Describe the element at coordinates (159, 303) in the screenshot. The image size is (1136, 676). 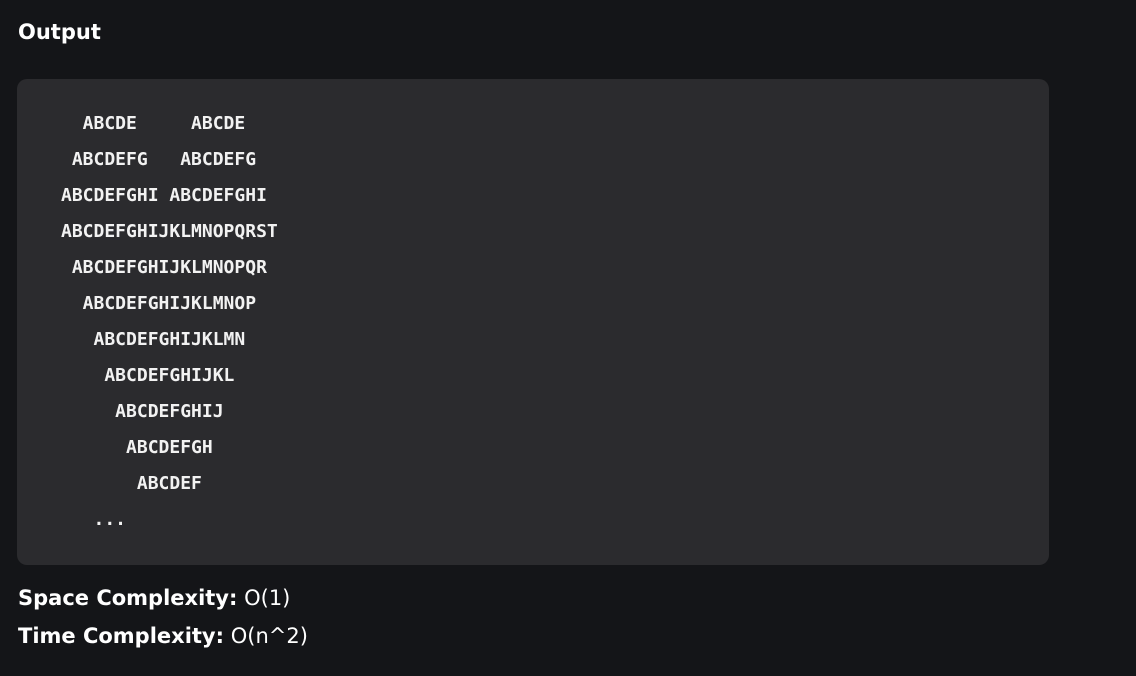
I see `output-line: ABCDEFGHIJKLMNOP` at that location.